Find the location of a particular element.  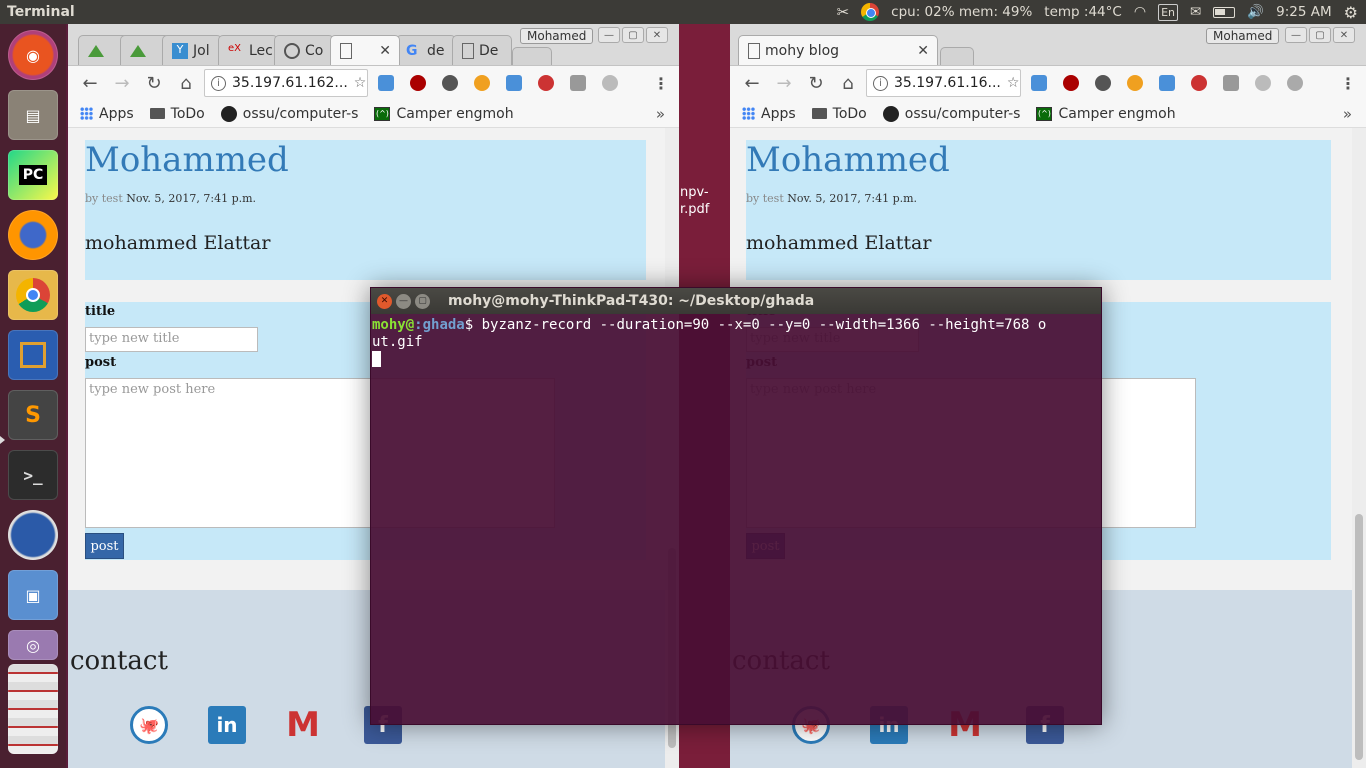

mail-icon: ✉ is located at coordinates (1195, 12).